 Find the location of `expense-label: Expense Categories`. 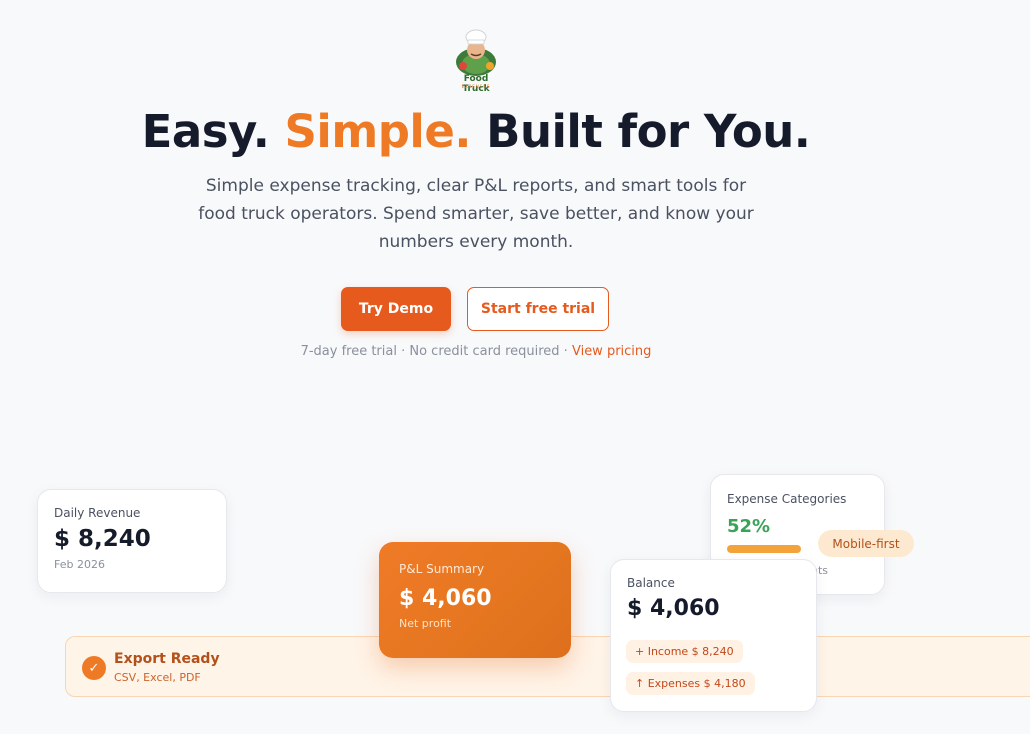

expense-label: Expense Categories is located at coordinates (787, 499).